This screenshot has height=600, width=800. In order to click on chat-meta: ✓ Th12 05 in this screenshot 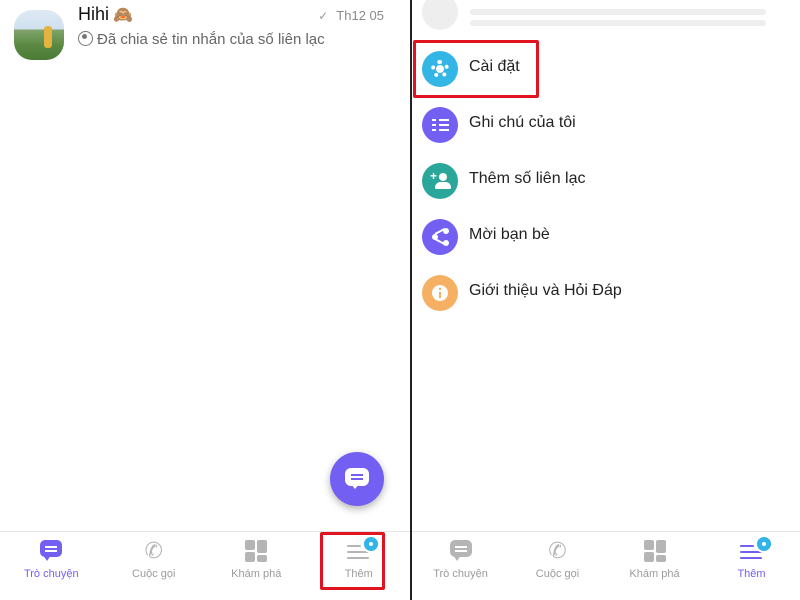, I will do `click(351, 15)`.